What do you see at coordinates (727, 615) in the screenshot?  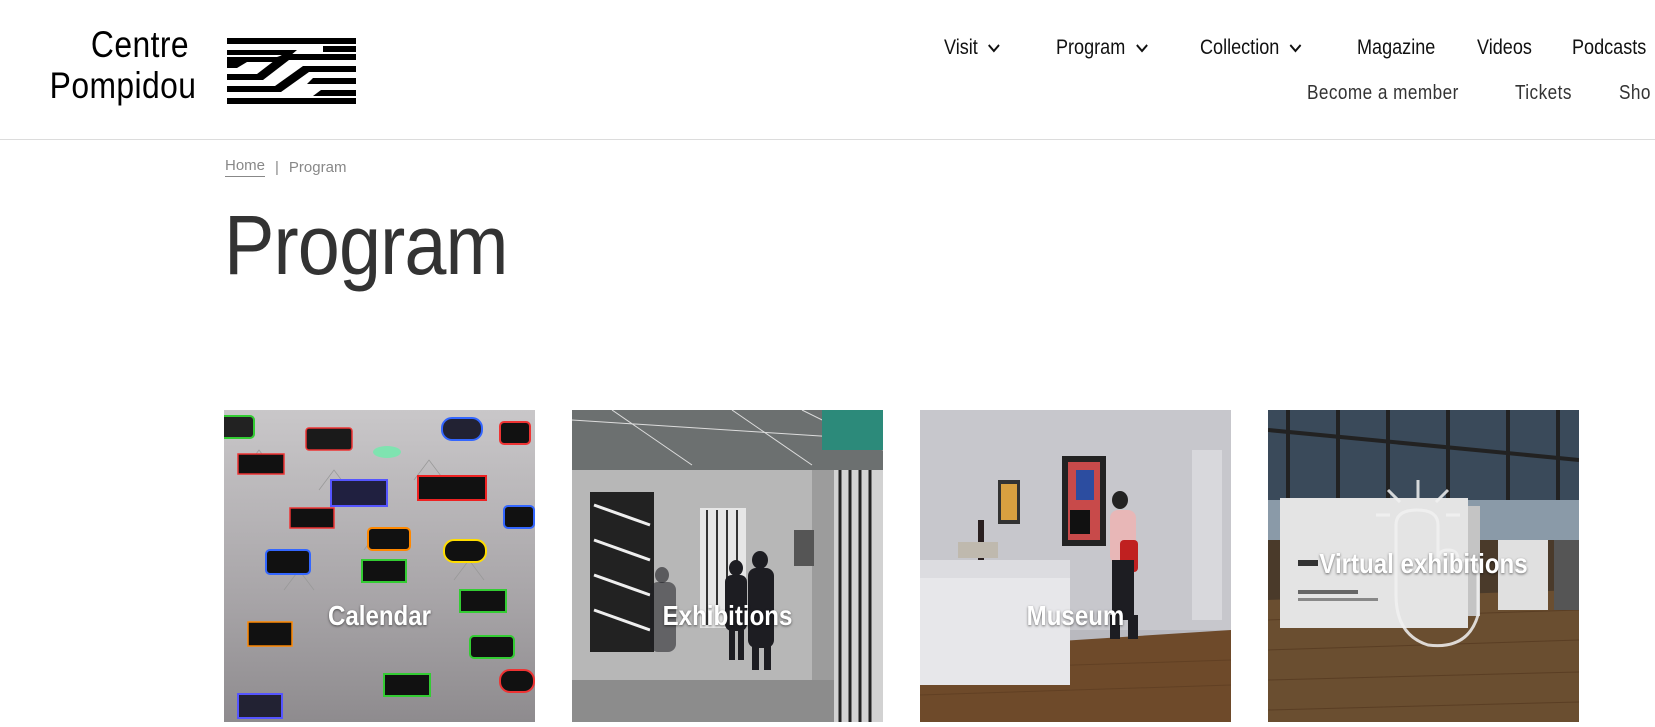 I see `card-exhibitions-label: Exhibitions` at bounding box center [727, 615].